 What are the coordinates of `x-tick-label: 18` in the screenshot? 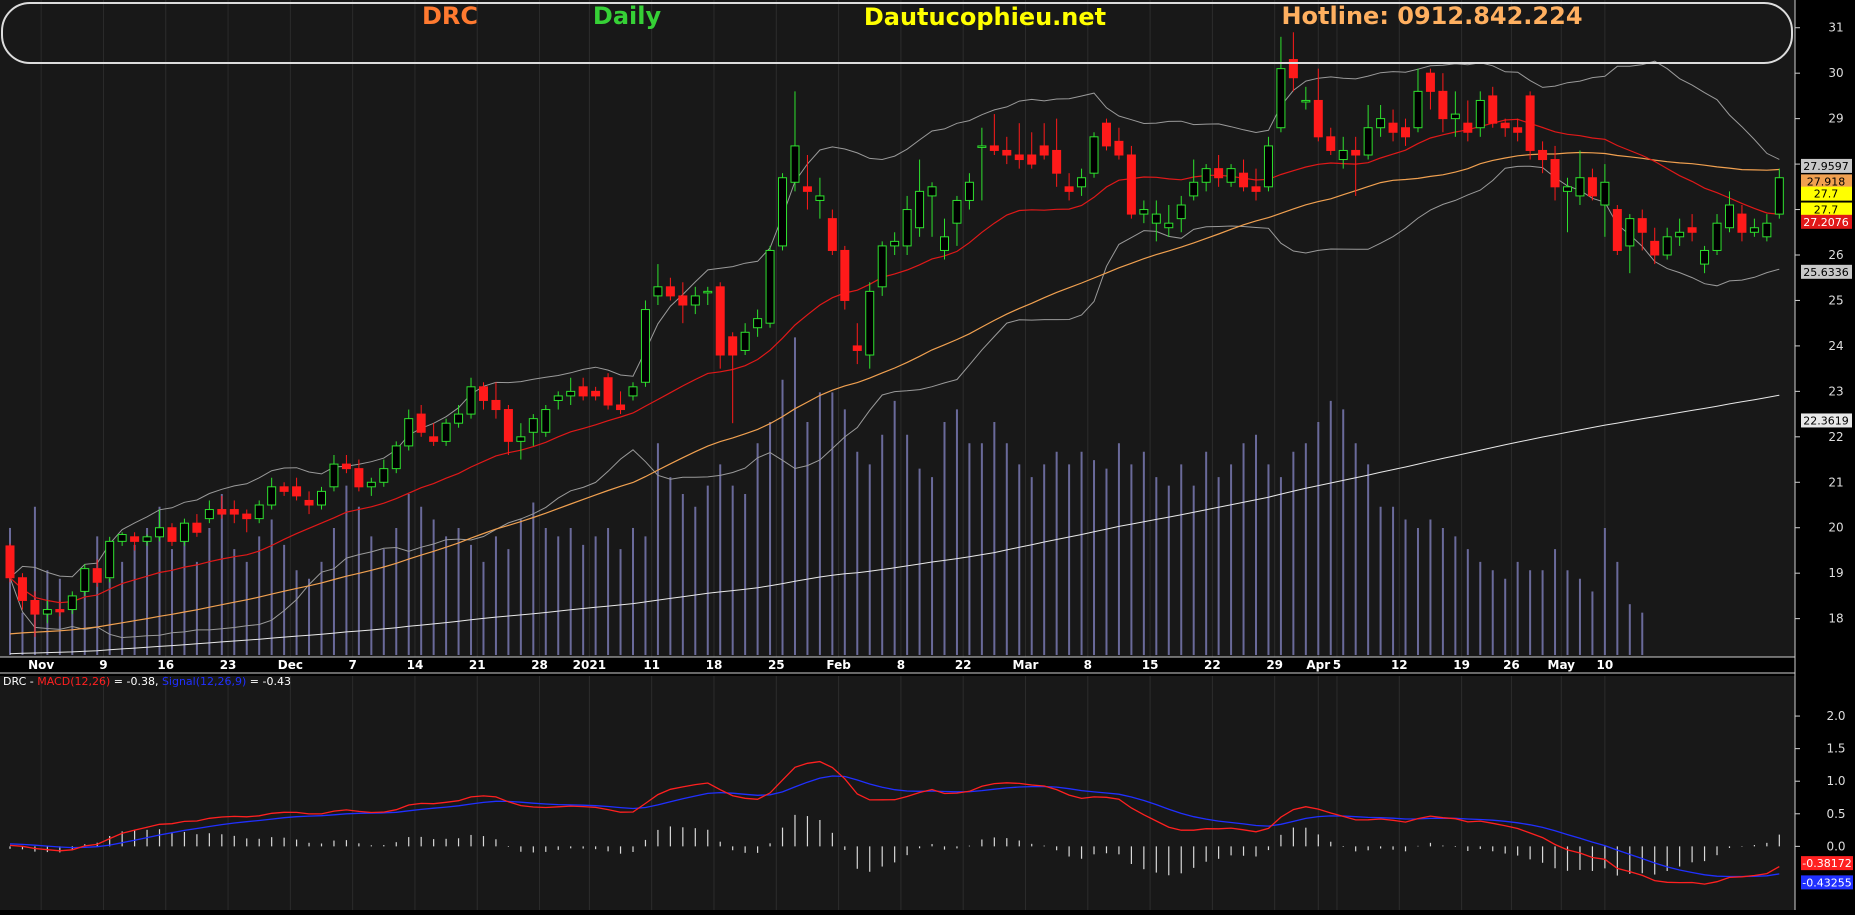 It's located at (714, 665).